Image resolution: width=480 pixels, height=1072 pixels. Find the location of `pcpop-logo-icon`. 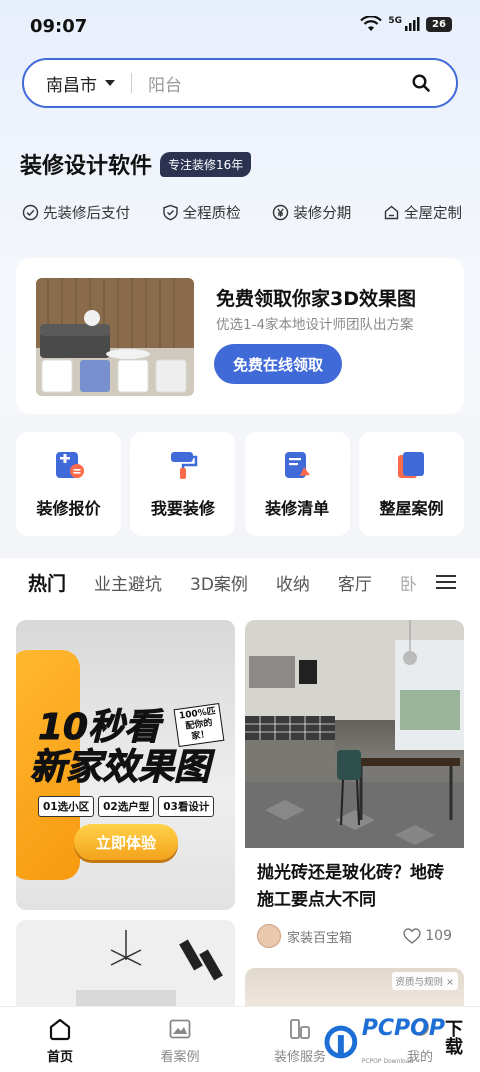

pcpop-logo-icon is located at coordinates (341, 1041).